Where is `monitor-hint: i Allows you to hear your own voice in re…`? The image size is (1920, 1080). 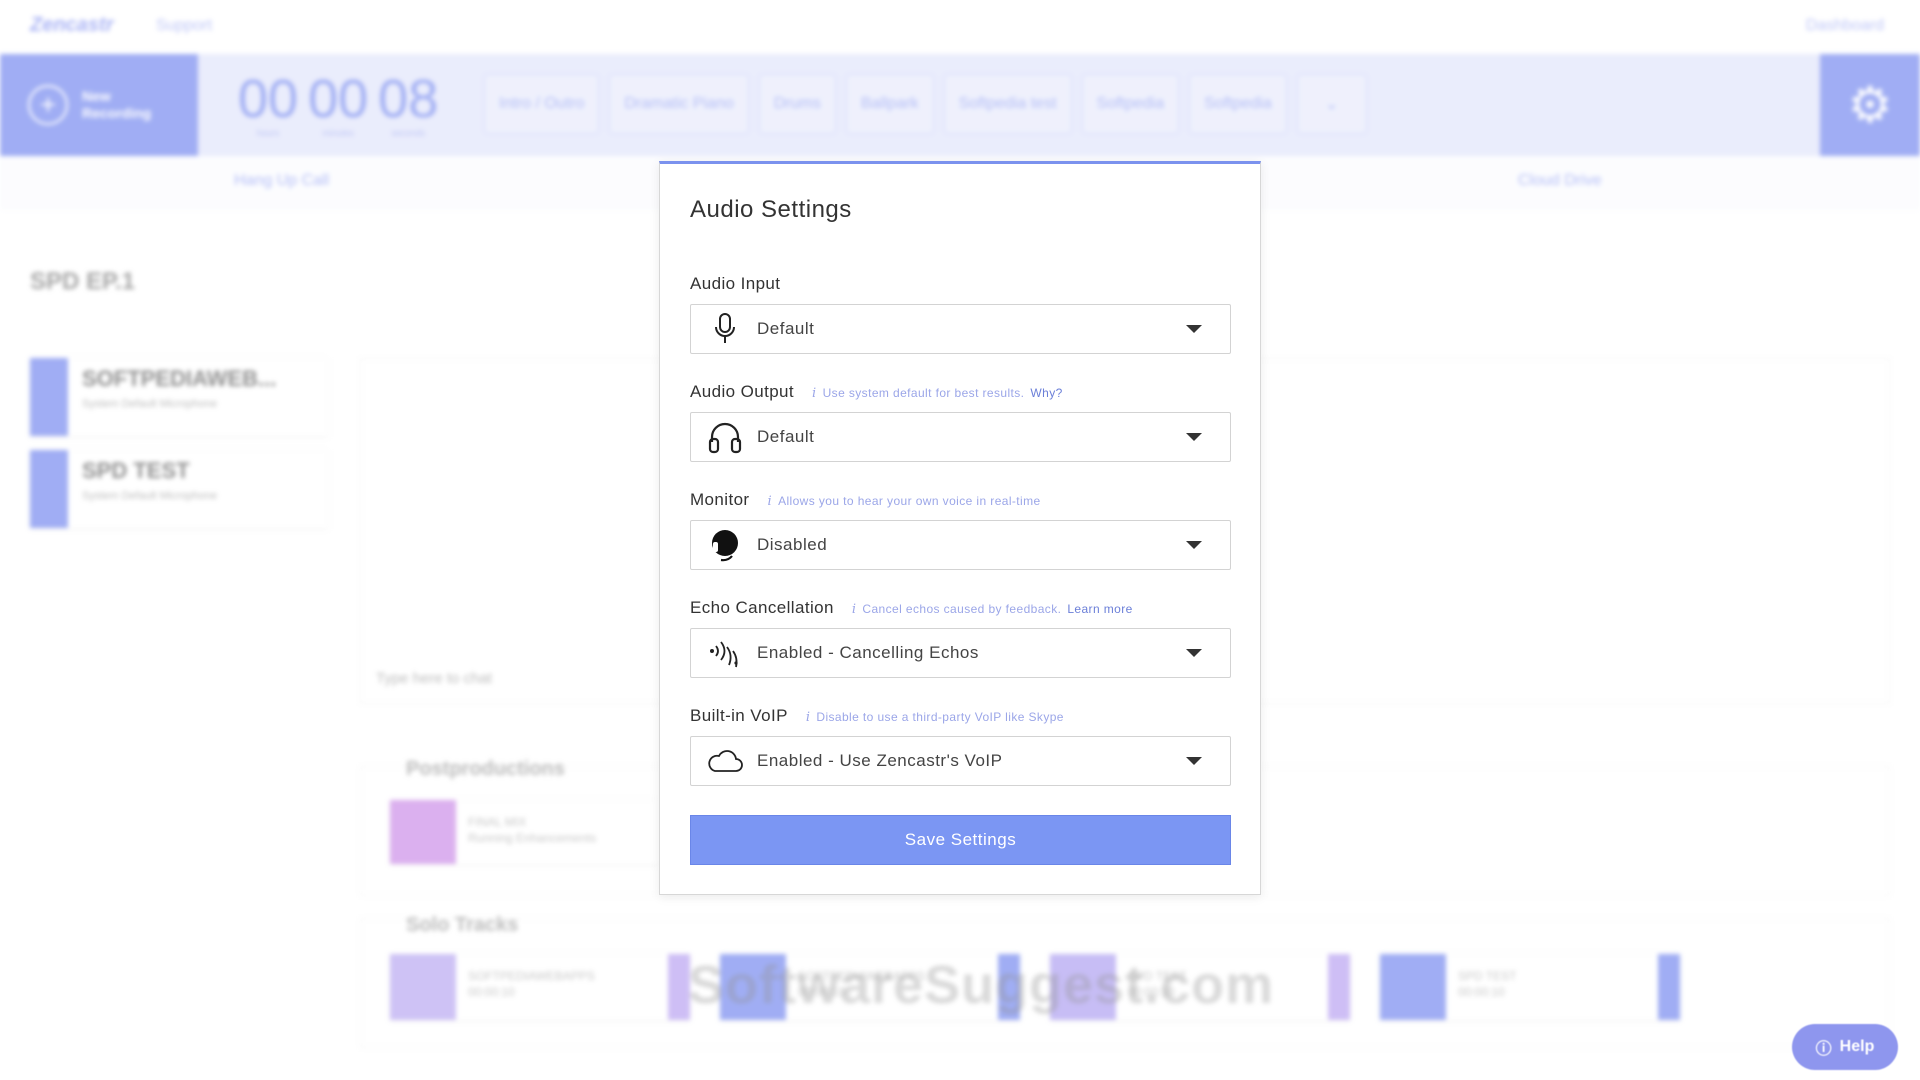
monitor-hint: i Allows you to hear your own voice in re… is located at coordinates (904, 501).